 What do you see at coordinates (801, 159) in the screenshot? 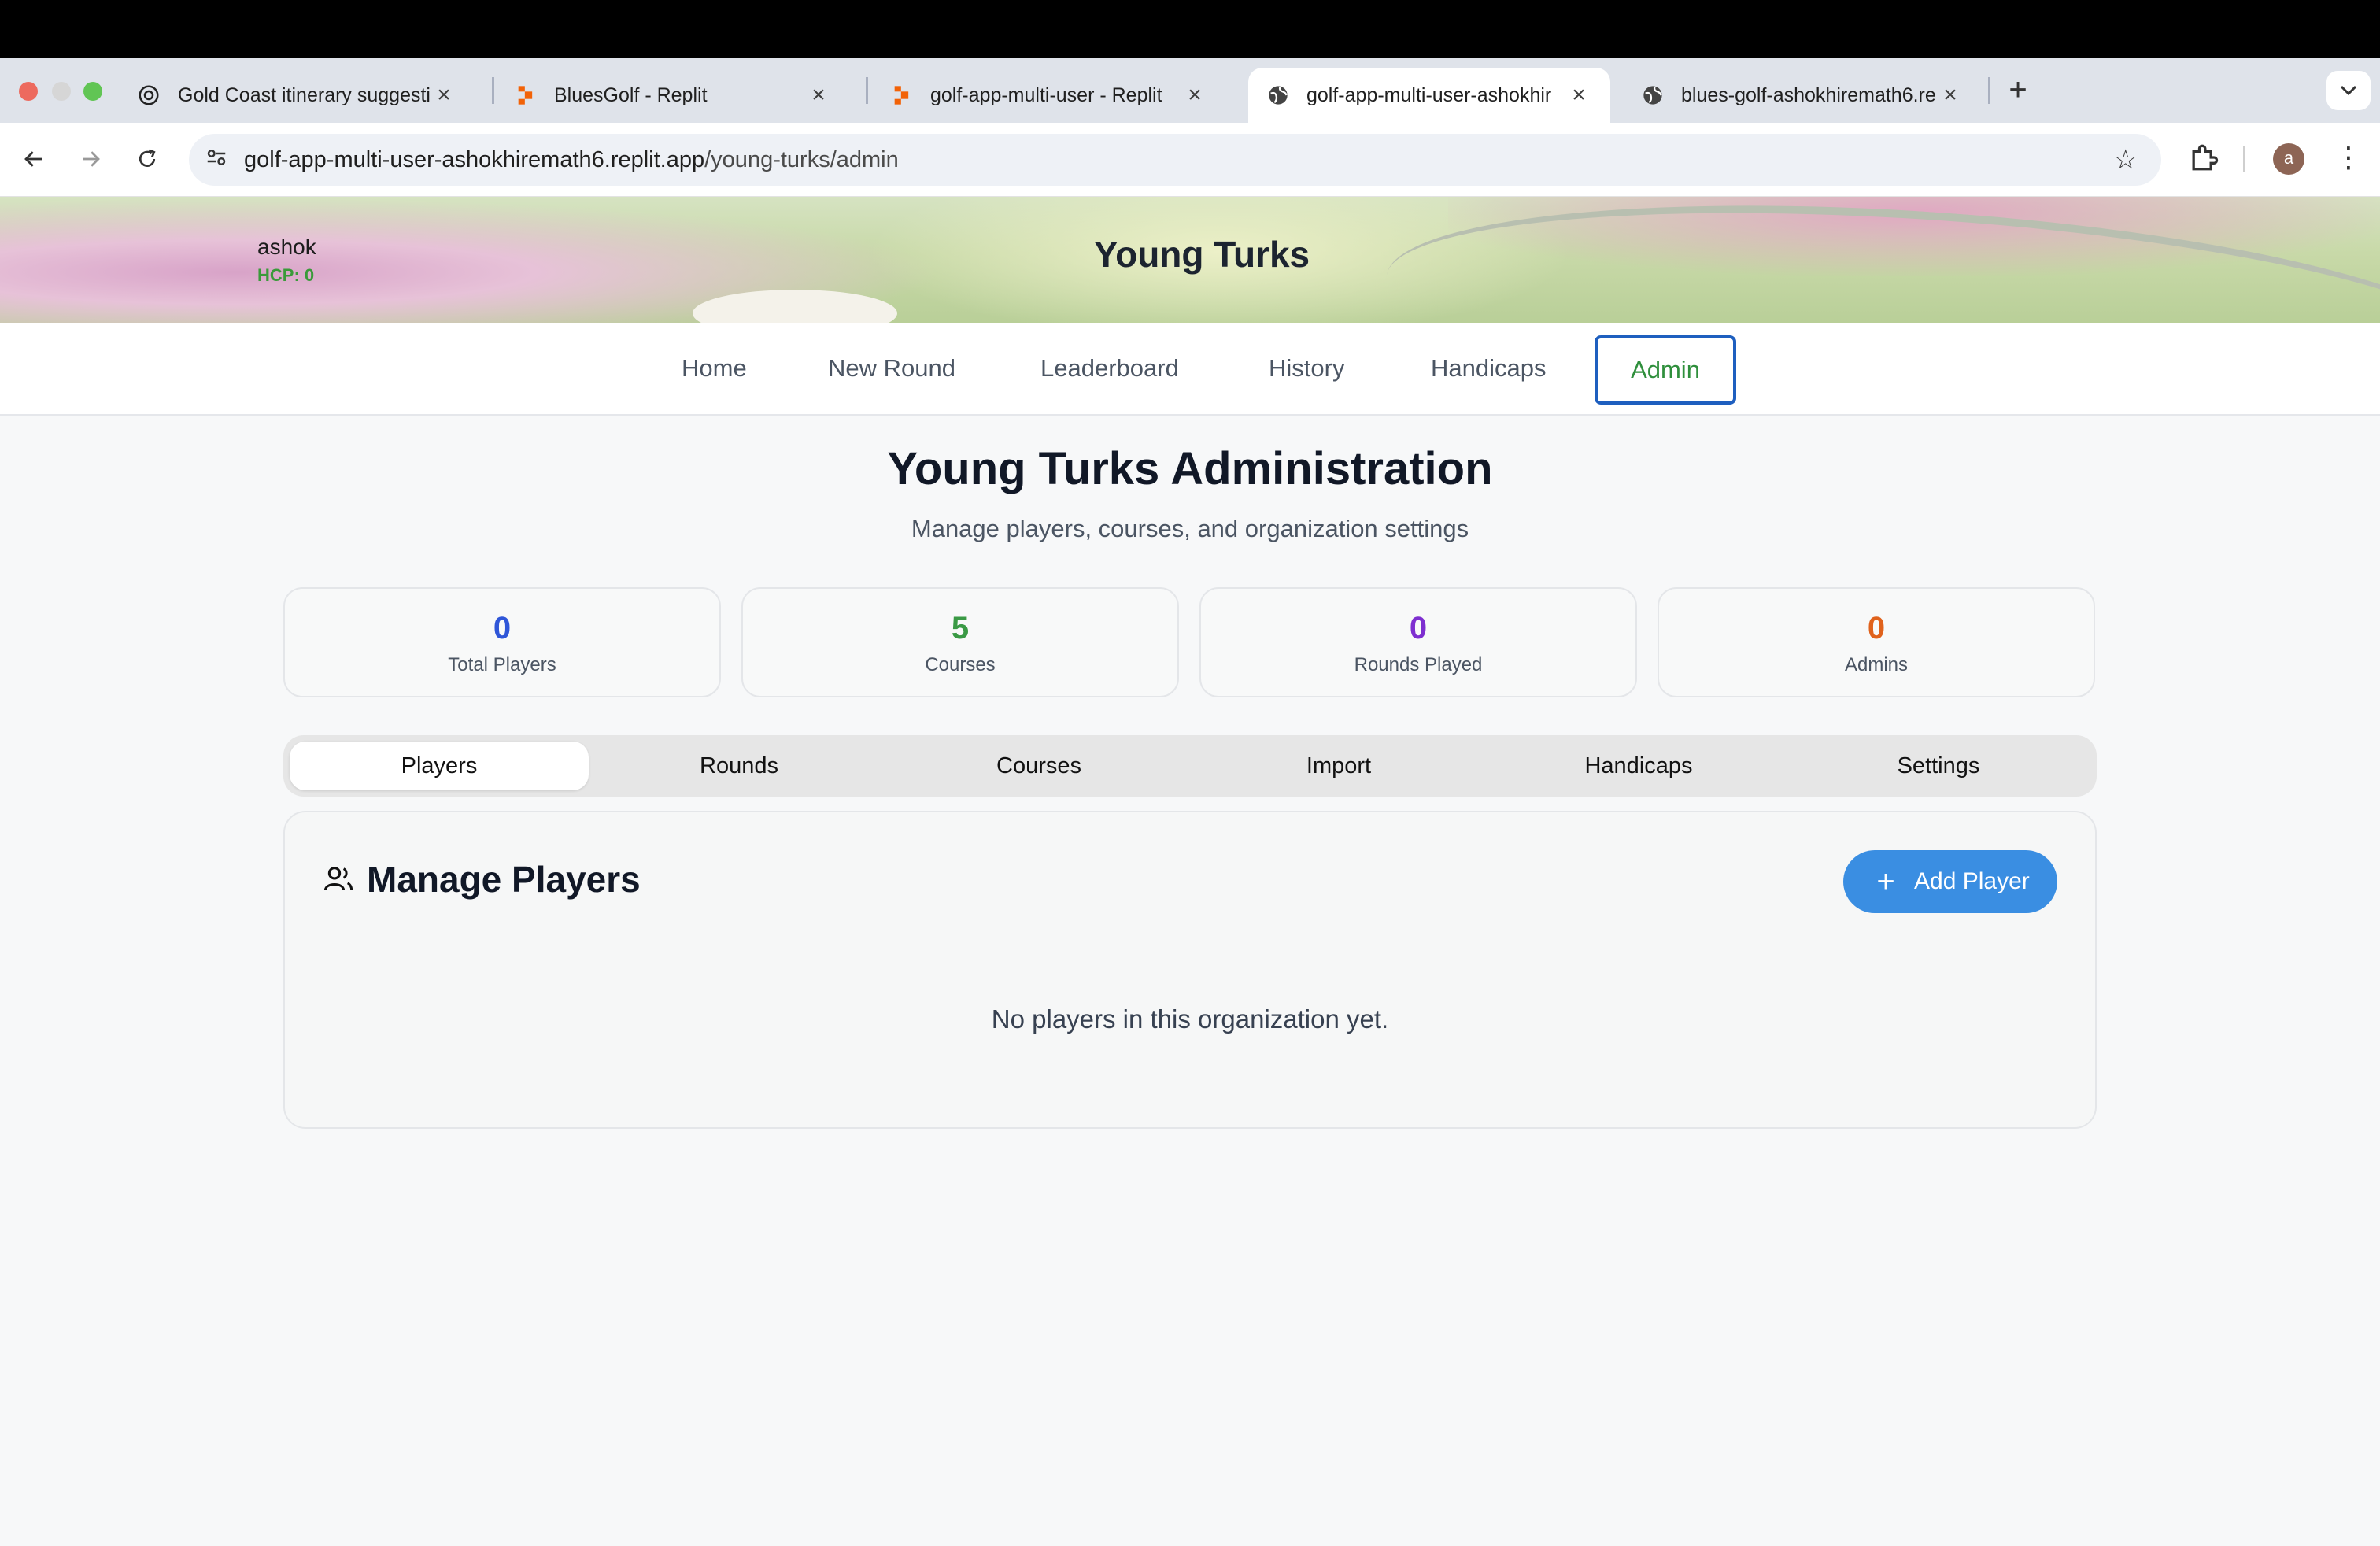
I see `url-path: /young-turks/admin` at bounding box center [801, 159].